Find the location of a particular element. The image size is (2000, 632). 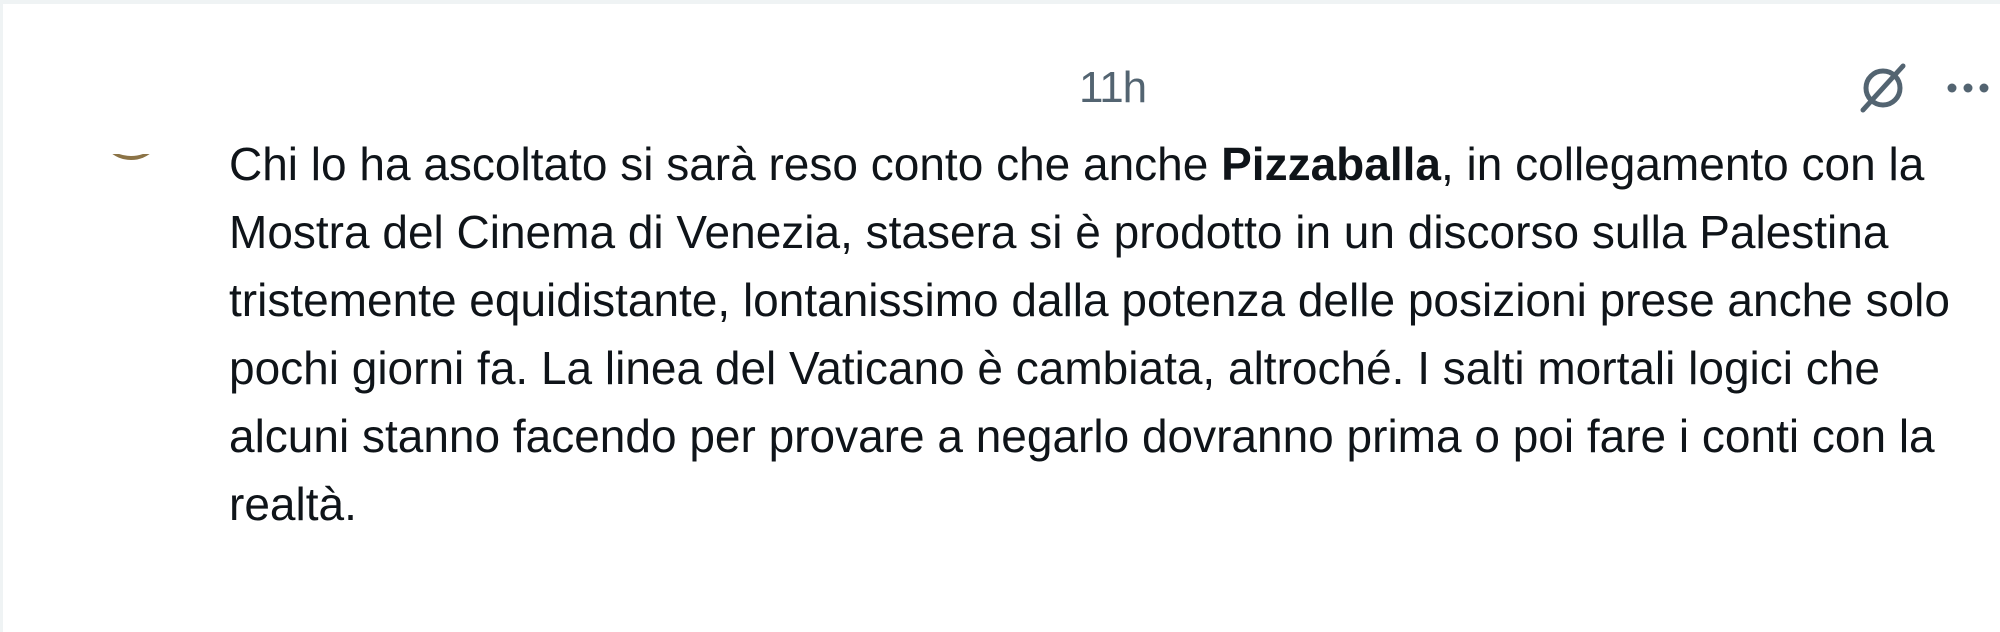

grok-button is located at coordinates (1883, 88).